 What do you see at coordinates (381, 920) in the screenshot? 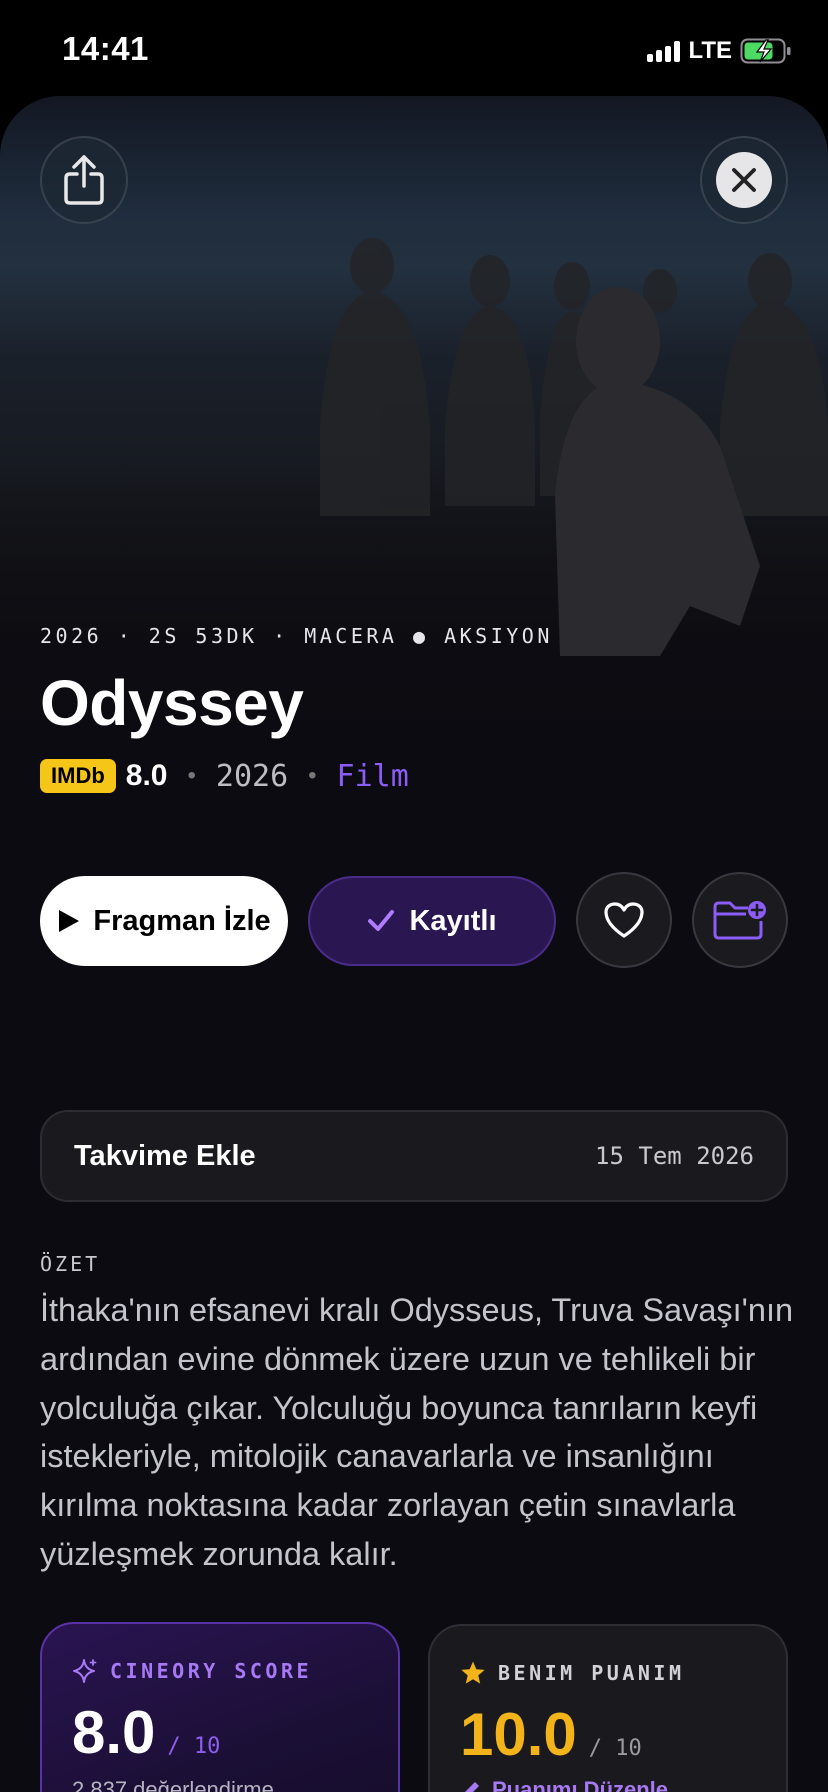
I see `checkmark-icon` at bounding box center [381, 920].